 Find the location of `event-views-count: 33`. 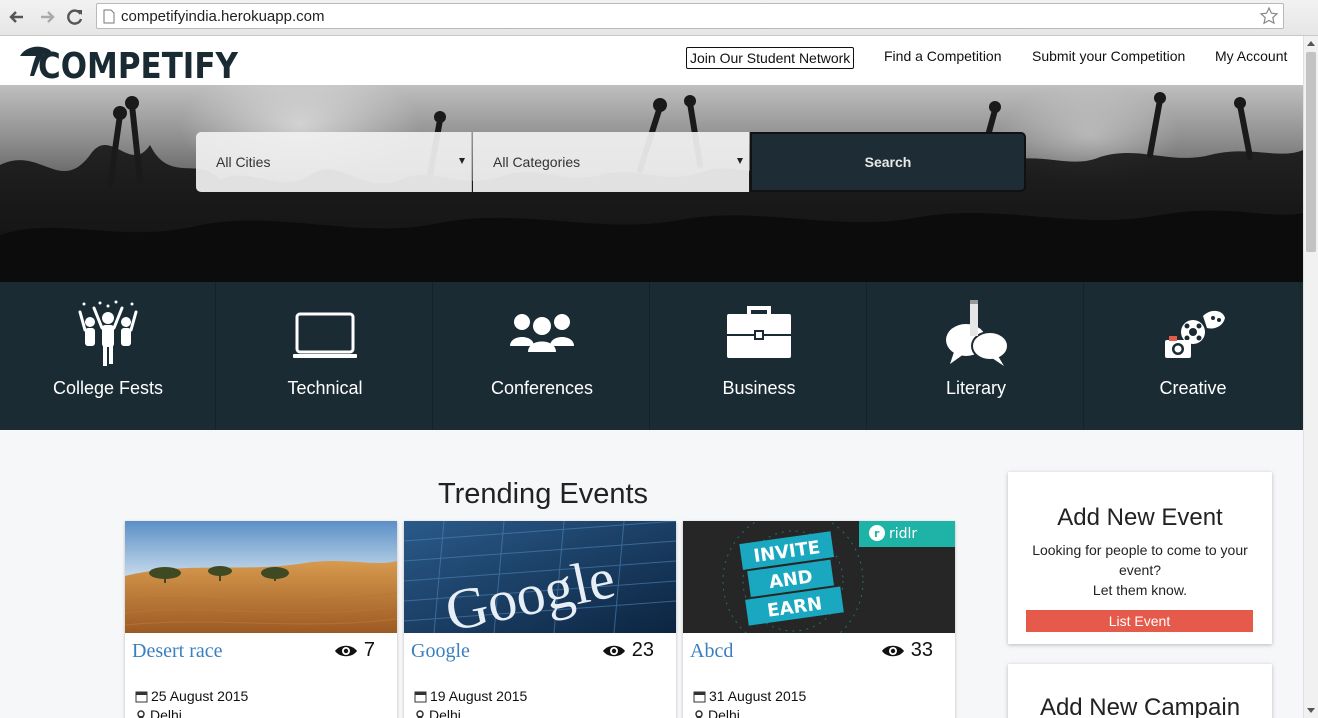

event-views-count: 33 is located at coordinates (921, 650).